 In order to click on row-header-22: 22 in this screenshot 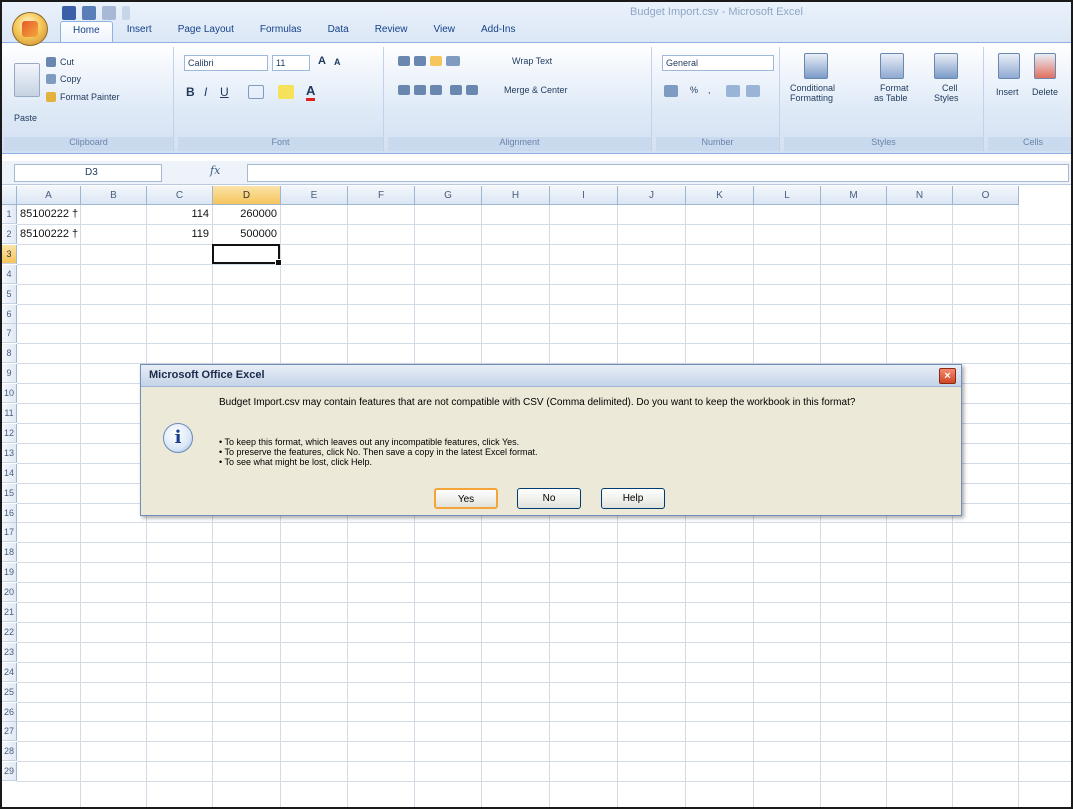, I will do `click(9, 632)`.